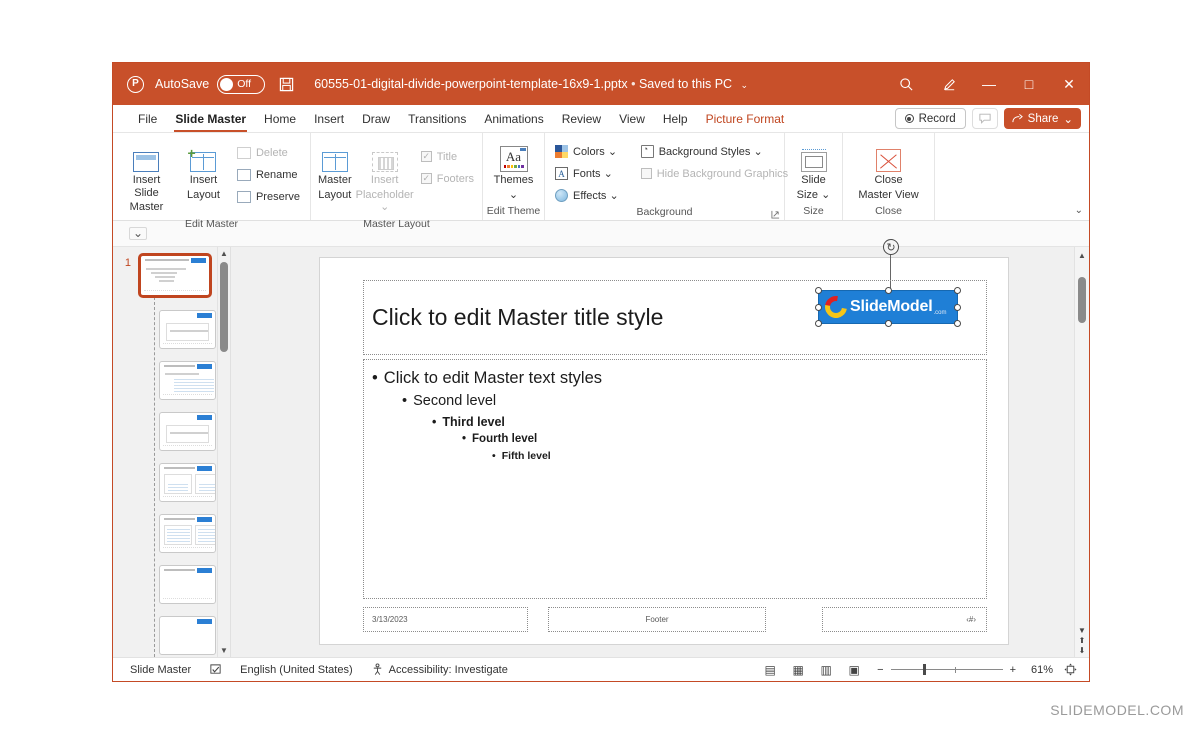 Image resolution: width=1200 pixels, height=743 pixels. I want to click on resize-handle-w, so click(818, 307).